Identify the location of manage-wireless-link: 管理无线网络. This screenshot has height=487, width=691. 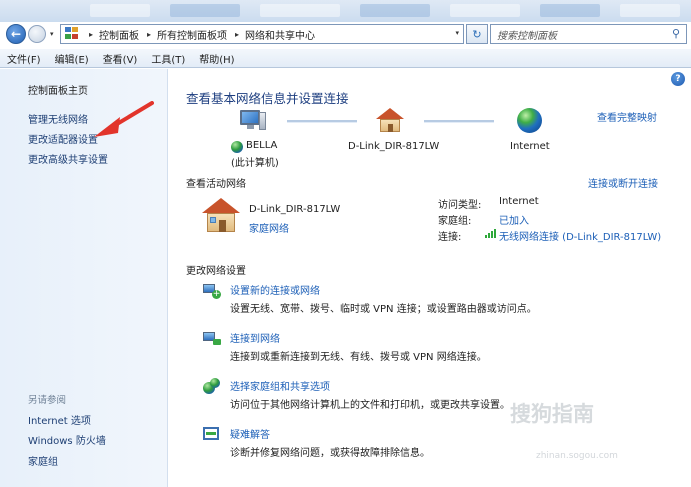
(58, 118).